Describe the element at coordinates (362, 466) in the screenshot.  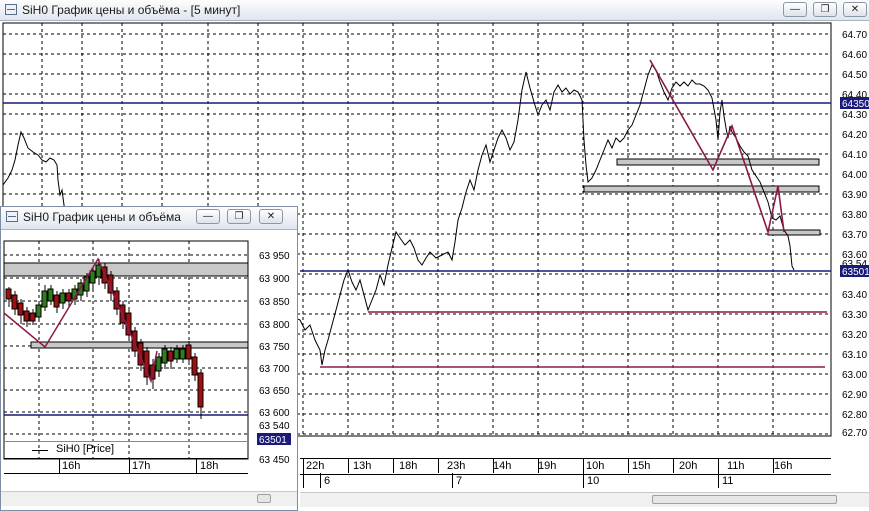
I see `time-label: 13h` at that location.